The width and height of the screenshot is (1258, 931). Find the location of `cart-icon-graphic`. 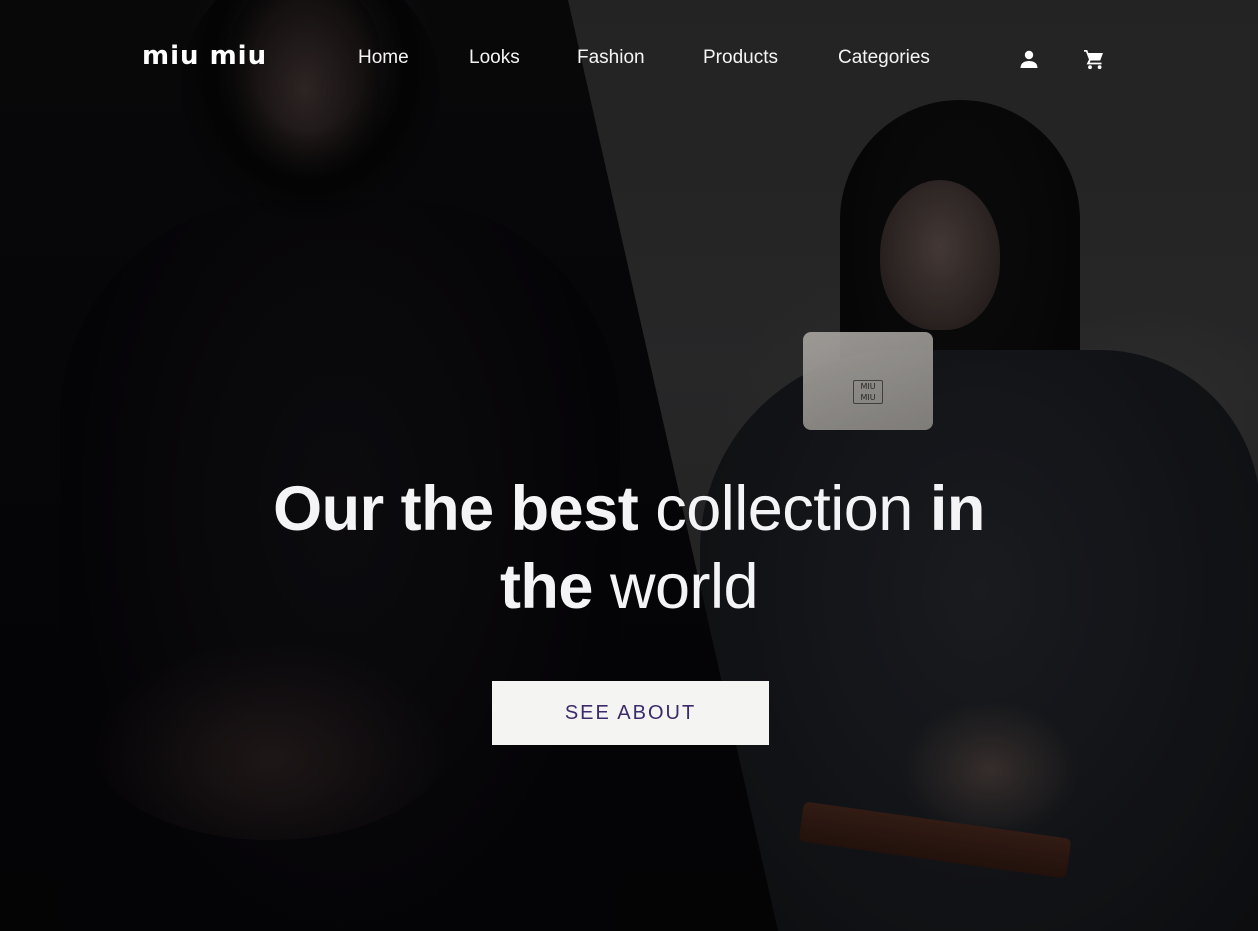

cart-icon-graphic is located at coordinates (1093, 60).